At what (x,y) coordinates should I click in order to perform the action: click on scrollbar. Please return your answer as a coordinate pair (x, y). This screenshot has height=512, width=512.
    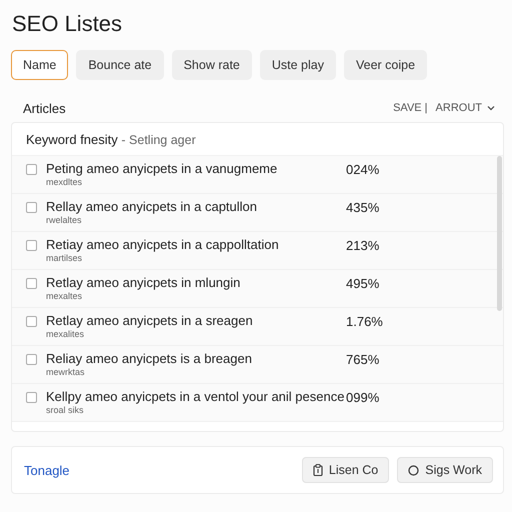
    Looking at the image, I should click on (499, 233).